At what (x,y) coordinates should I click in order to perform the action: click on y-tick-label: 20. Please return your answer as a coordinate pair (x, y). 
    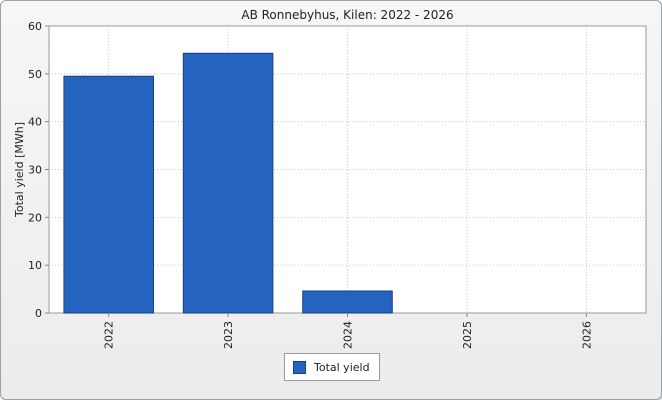
    Looking at the image, I should click on (35, 217).